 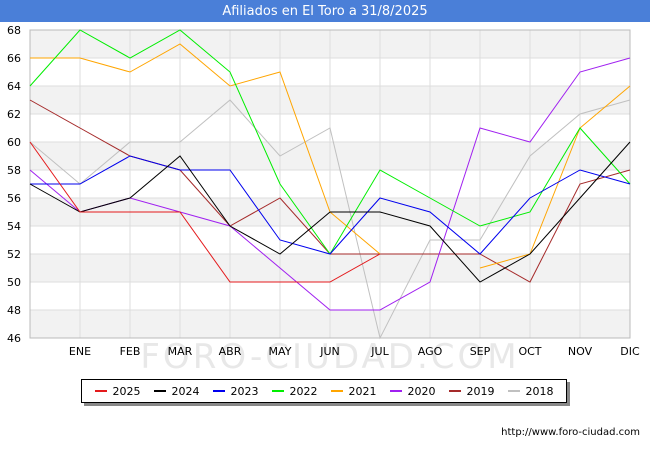 I want to click on legend: 2025 2024 2023 2022 2021 2020 2019 2018, so click(x=324, y=391).